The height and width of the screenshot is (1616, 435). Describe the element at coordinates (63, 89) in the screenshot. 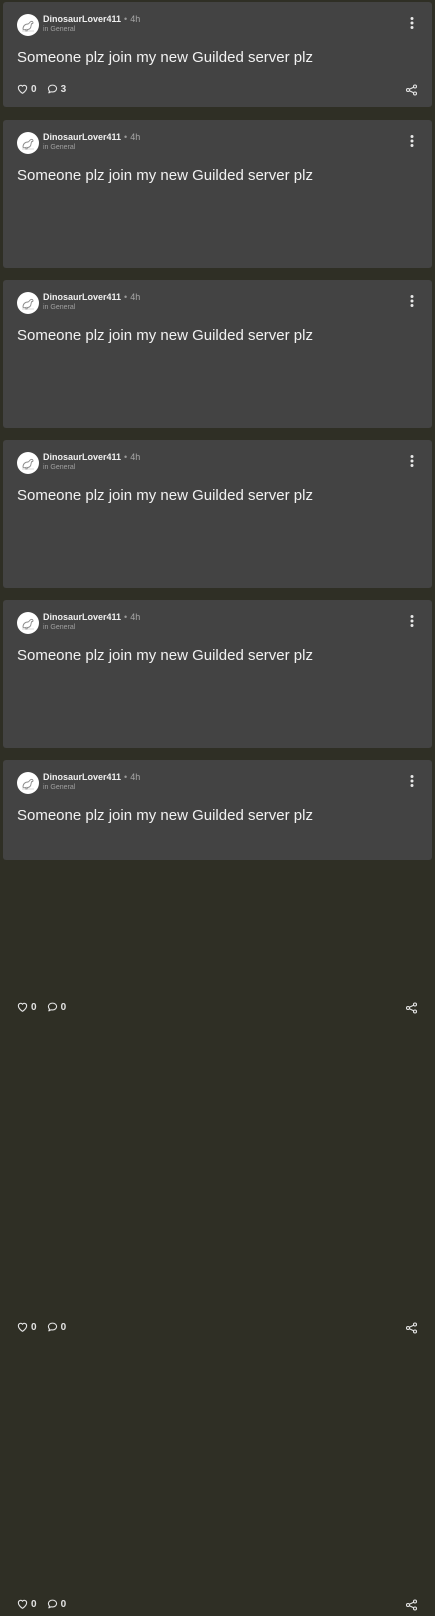

I see `comment-count: 3` at that location.